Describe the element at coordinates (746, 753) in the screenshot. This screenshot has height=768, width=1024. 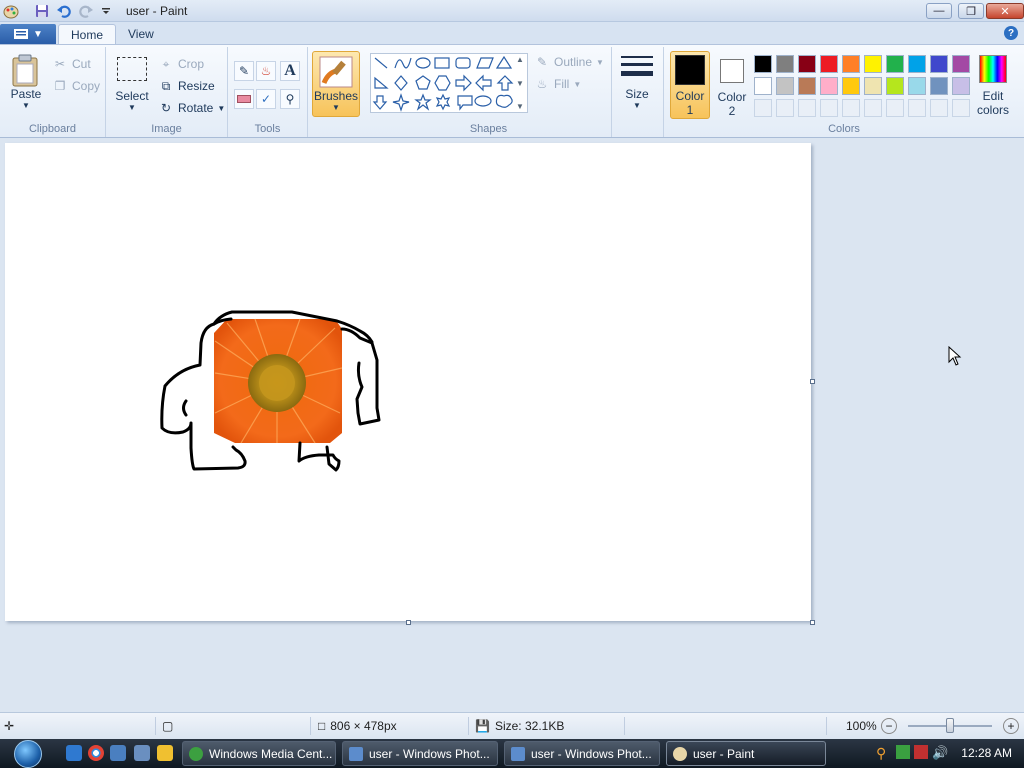
I see `taskbar-item-paint: user - Paint` at that location.